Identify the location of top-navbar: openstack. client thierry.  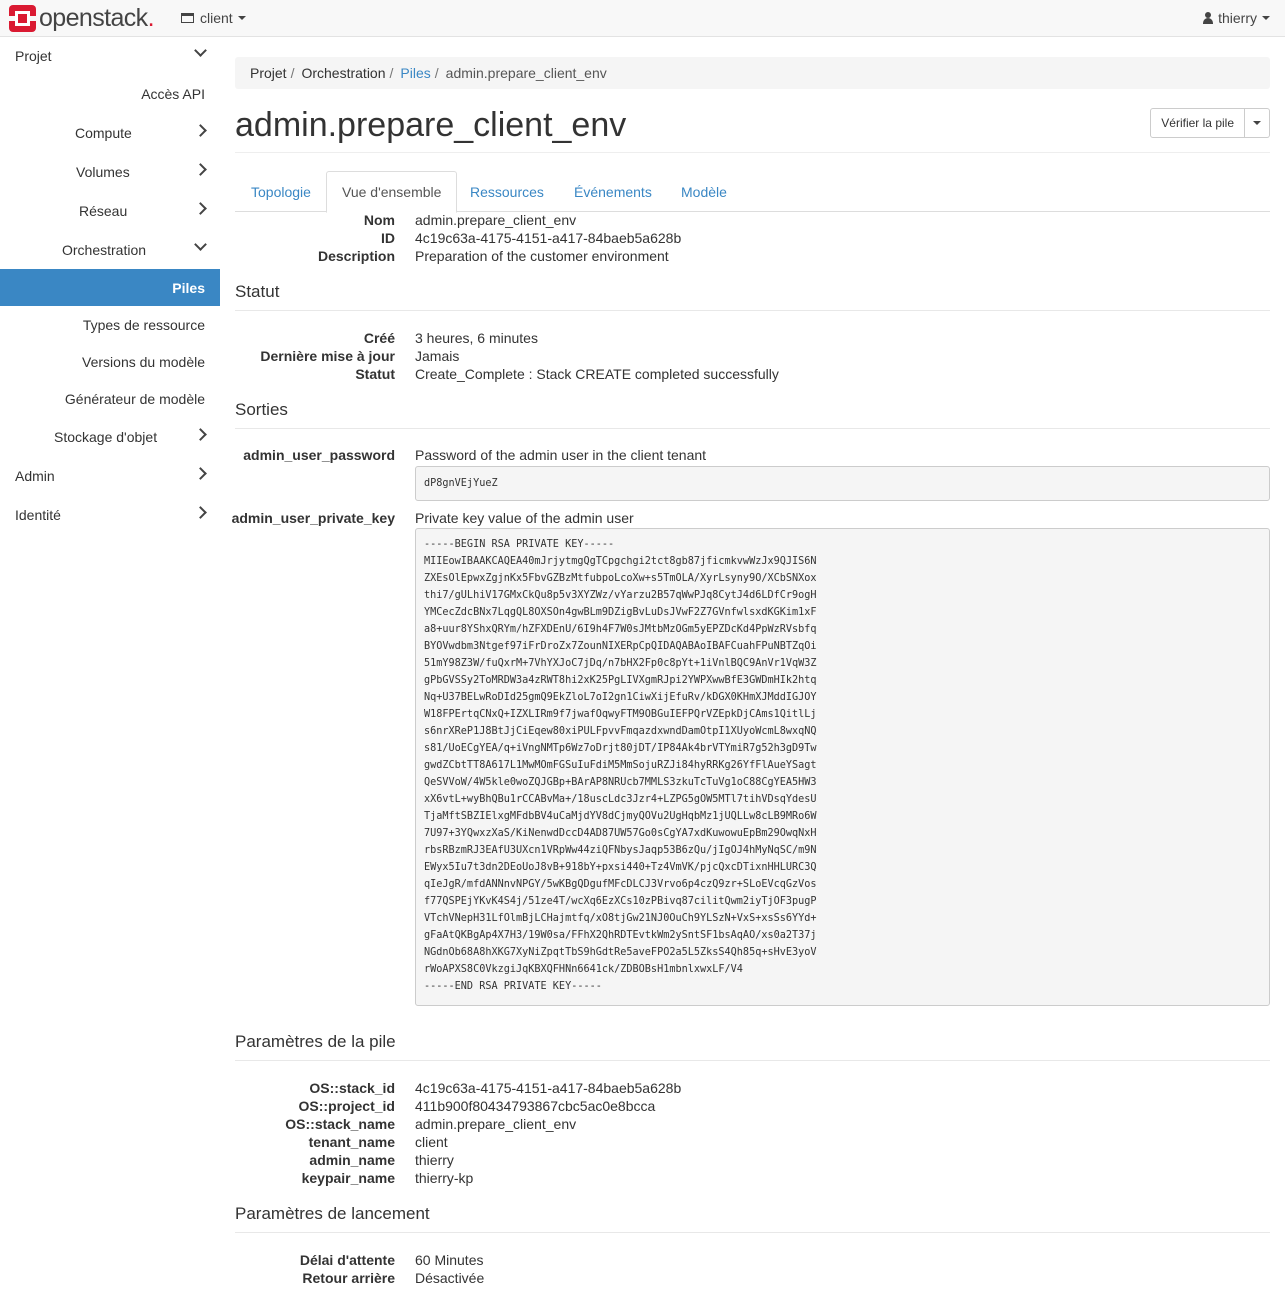
(642, 18).